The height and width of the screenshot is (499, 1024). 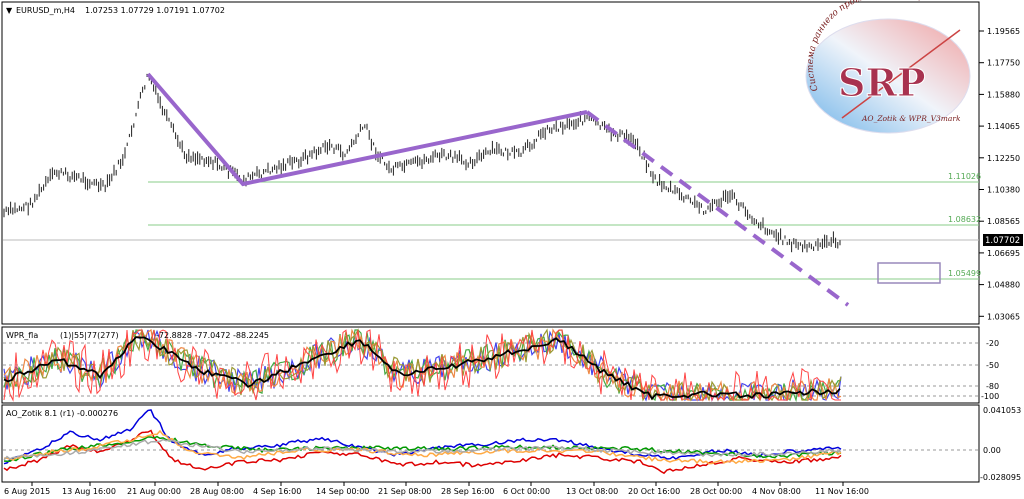 I want to click on time-axis-label: 13 Oct 08:00, so click(x=592, y=491).